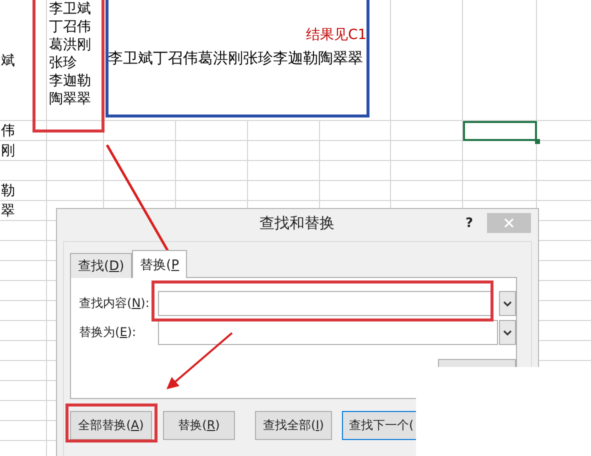 Image resolution: width=591 pixels, height=456 pixels. I want to click on cell-text: 翠, so click(8, 211).